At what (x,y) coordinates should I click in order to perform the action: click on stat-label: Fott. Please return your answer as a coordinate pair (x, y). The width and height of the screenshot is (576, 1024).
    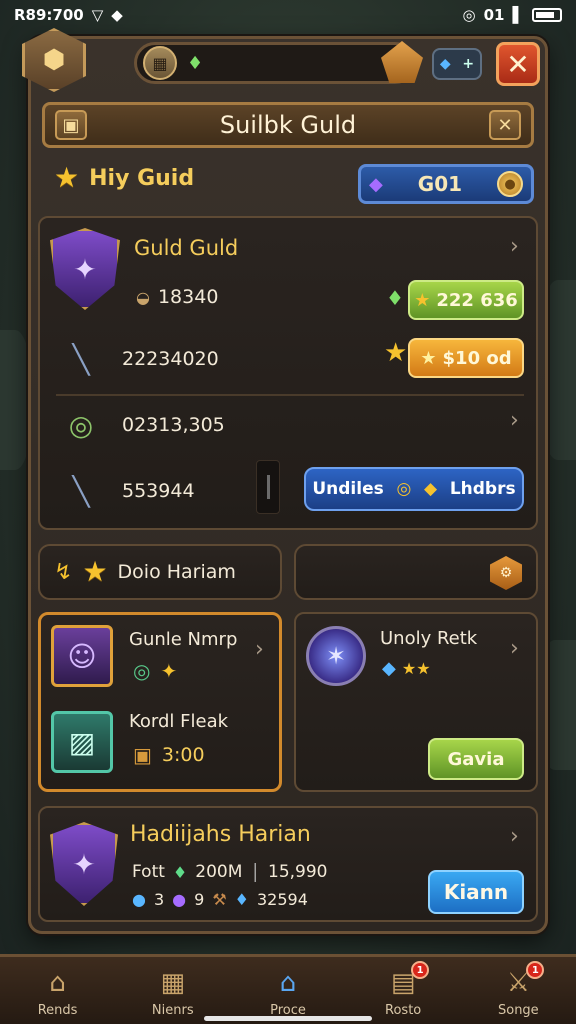
    Looking at the image, I should click on (148, 872).